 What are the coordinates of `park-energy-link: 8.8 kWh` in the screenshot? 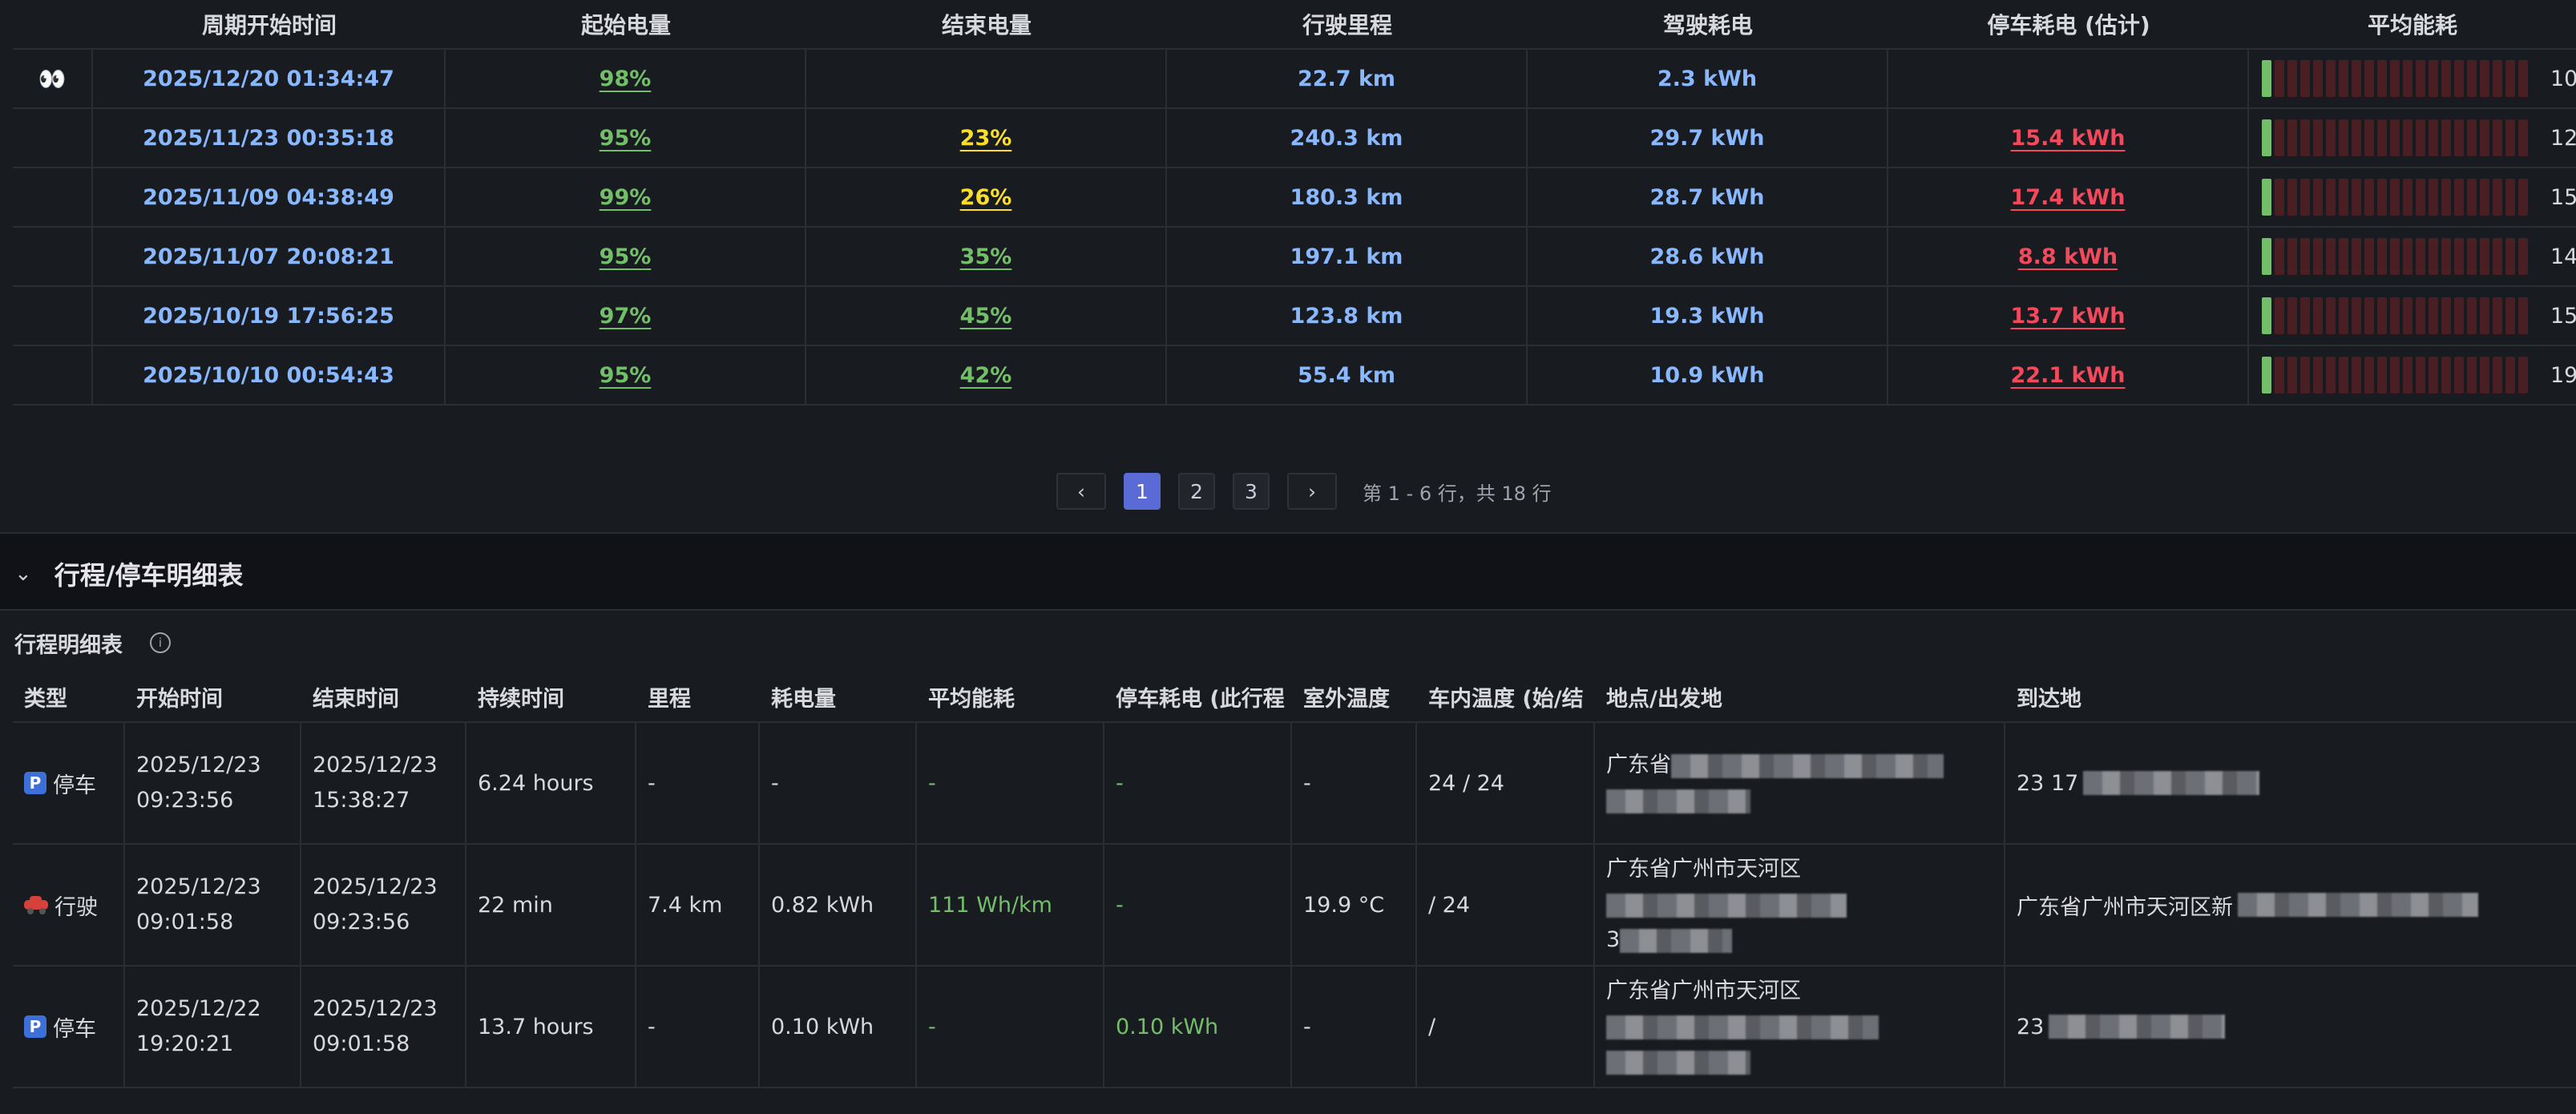 It's located at (2068, 256).